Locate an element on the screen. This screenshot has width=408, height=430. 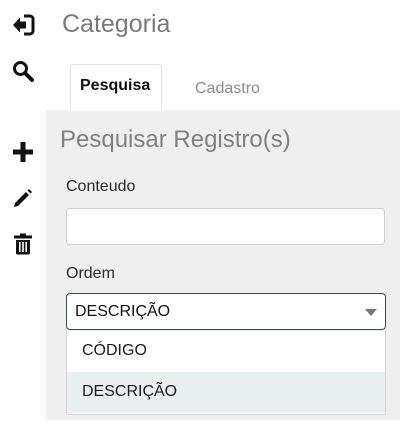
delete-button is located at coordinates (23, 244).